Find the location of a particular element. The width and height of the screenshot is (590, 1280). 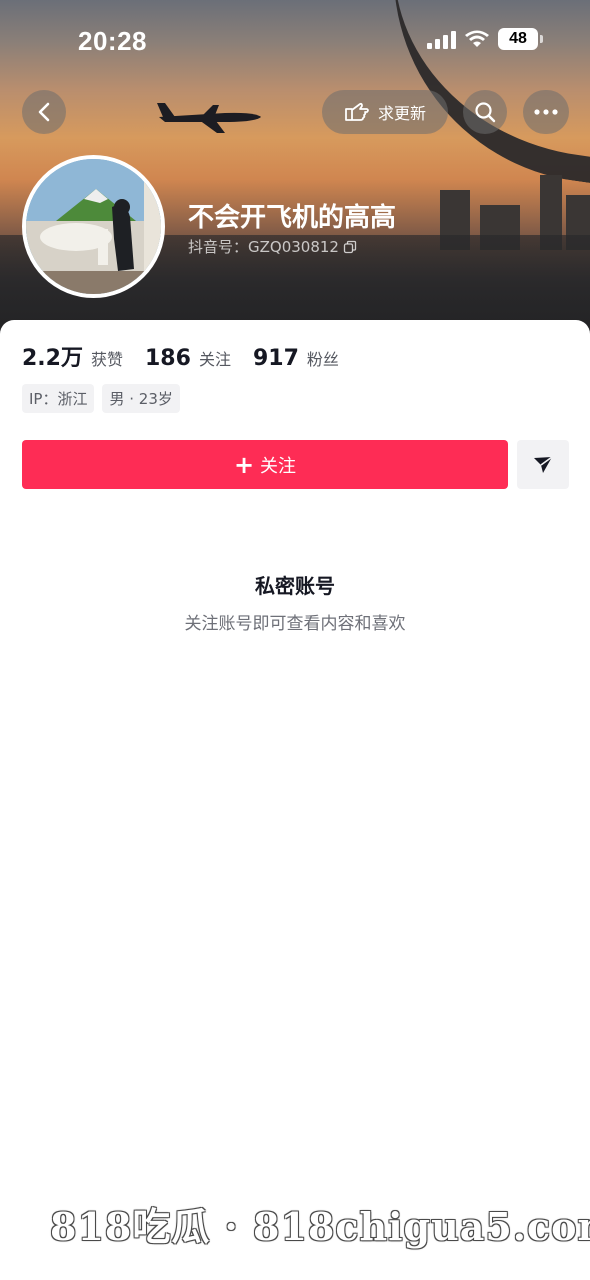

stat-likes: 2.2万 获赞 is located at coordinates (72, 356).